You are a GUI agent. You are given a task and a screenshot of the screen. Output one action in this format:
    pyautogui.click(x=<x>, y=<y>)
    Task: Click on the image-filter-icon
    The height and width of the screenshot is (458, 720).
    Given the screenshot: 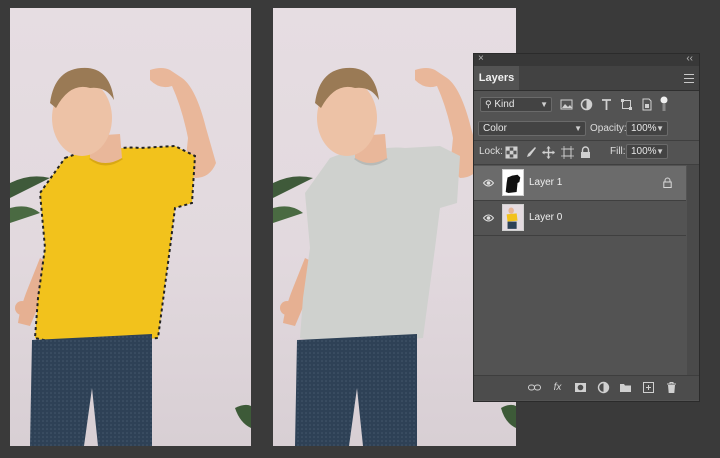 What is the action you would take?
    pyautogui.click(x=566, y=104)
    